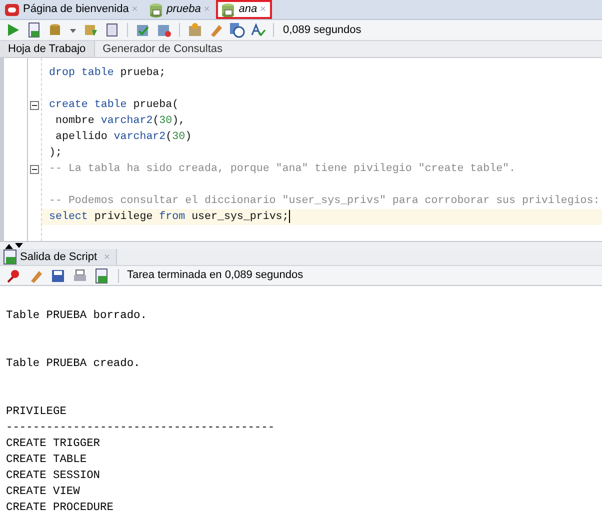  What do you see at coordinates (120, 121) in the screenshot?
I see `code-line: nombre varchar2(30),` at bounding box center [120, 121].